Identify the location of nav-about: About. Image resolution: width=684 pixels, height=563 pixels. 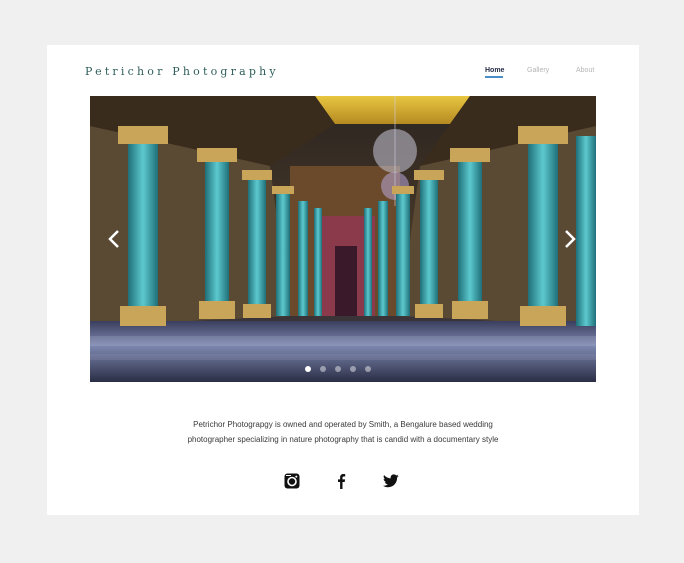
(585, 70).